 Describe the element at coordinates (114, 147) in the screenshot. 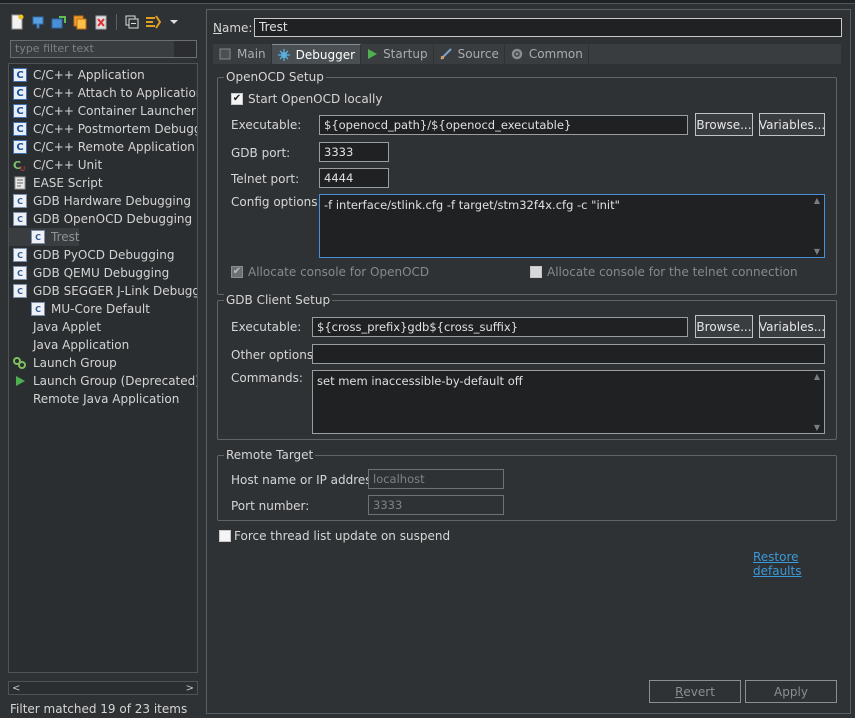

I see `tree-item-label: C/C++ Remote Application` at that location.